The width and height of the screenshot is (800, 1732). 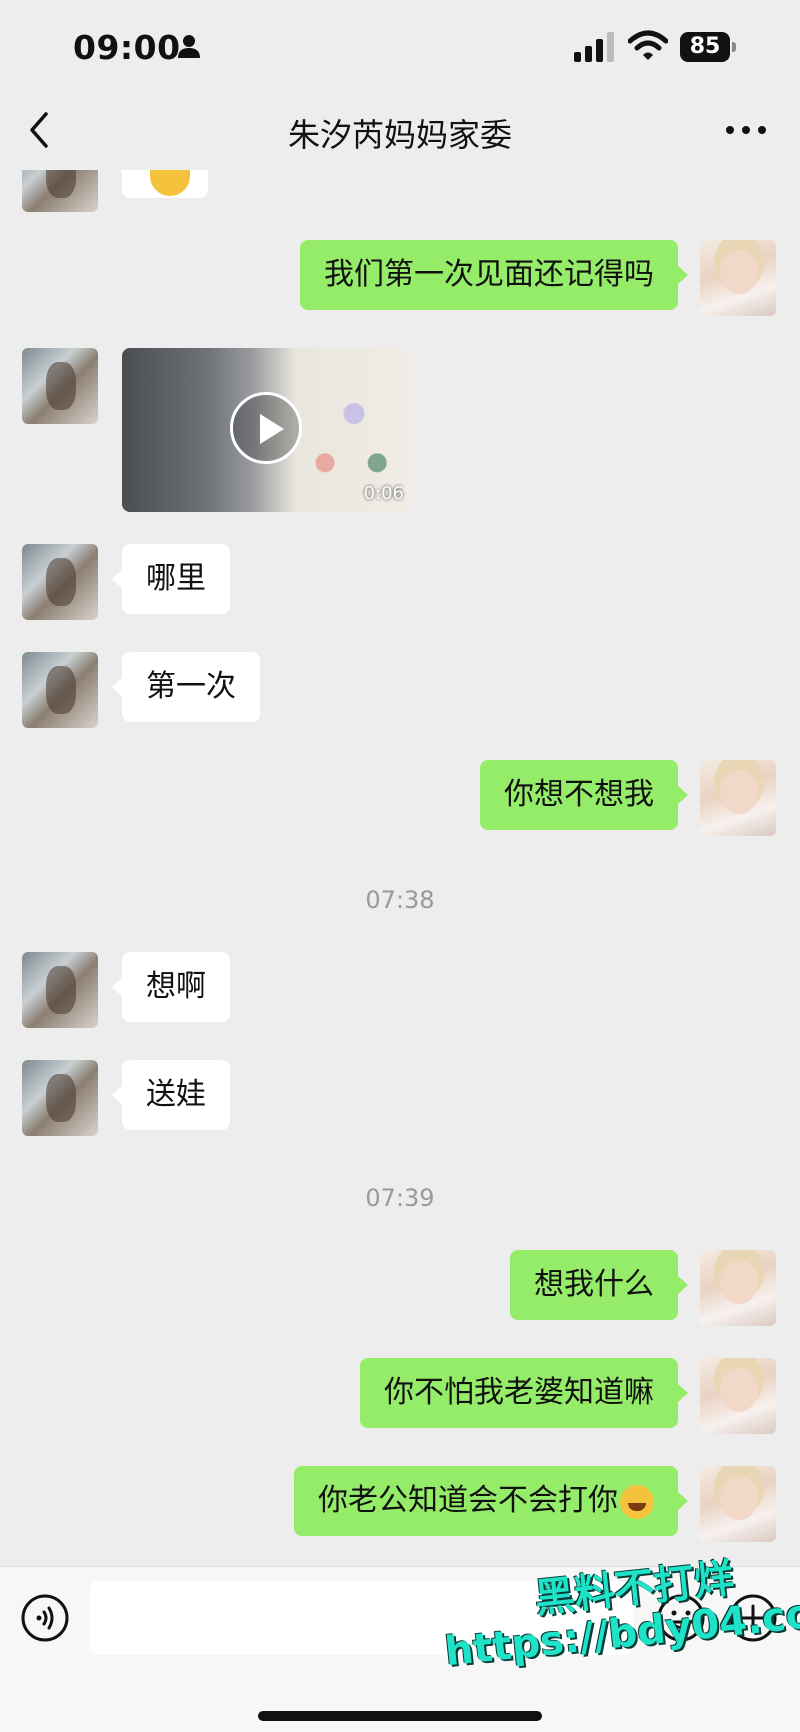 I want to click on message-bubble-partial, so click(x=160, y=184).